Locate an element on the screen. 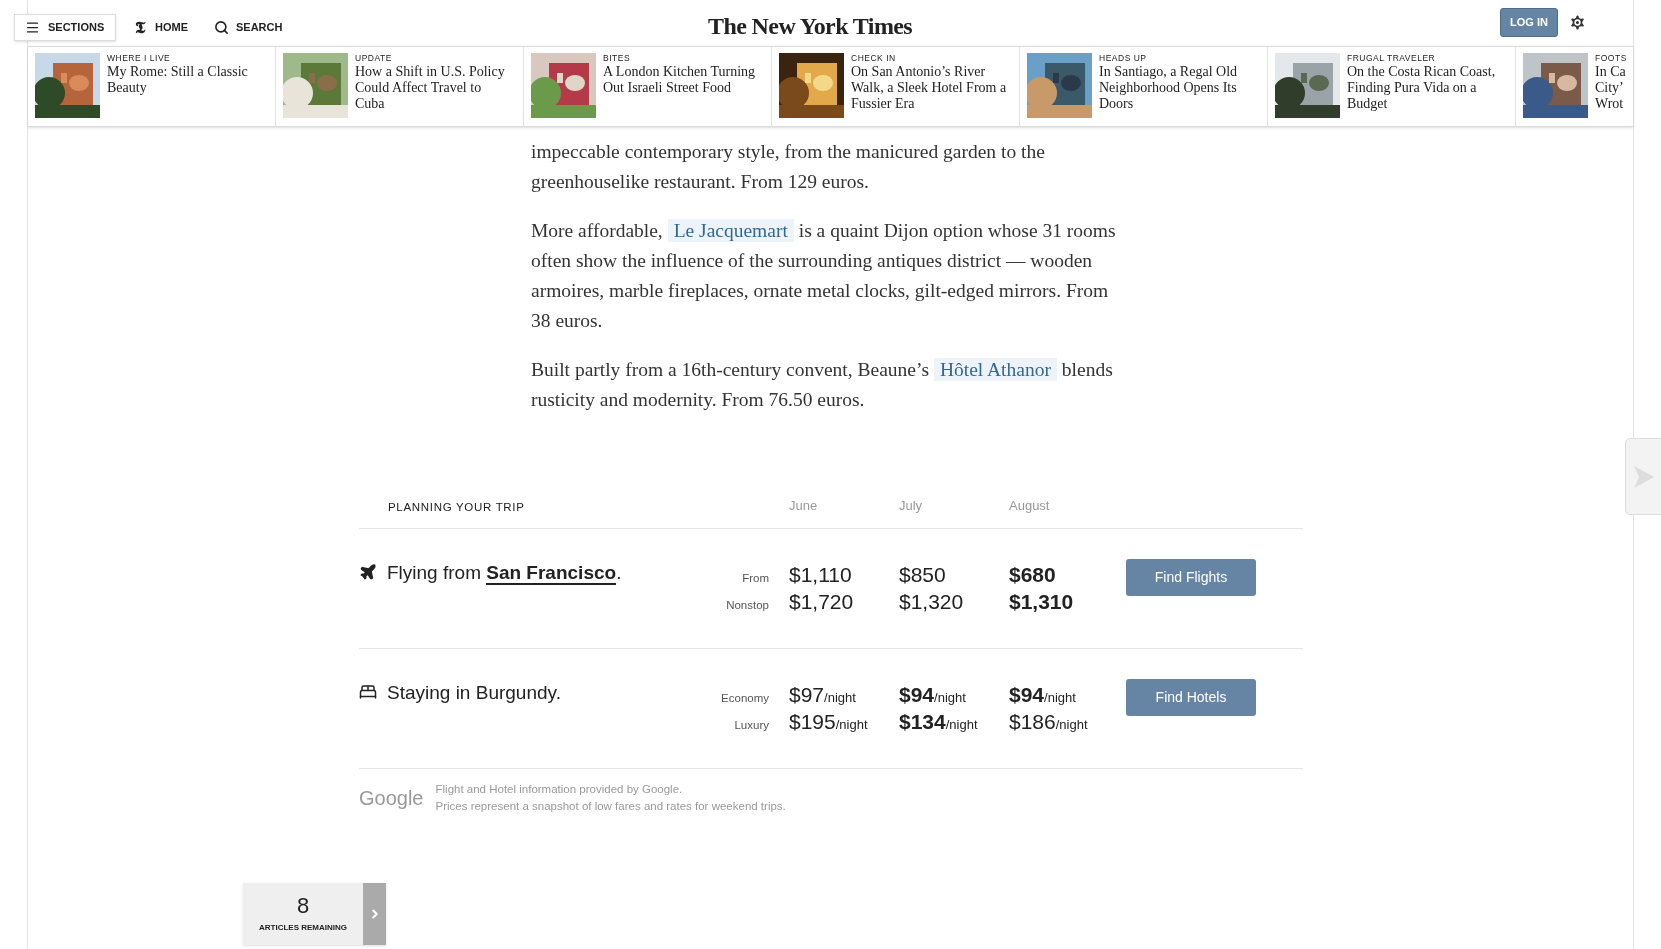 Image resolution: width=1661 pixels, height=949 pixels. story-card: CHECK IN On San Antonio’s River Walk, a Sleek Hotel From a Fussier Era is located at coordinates (896, 86).